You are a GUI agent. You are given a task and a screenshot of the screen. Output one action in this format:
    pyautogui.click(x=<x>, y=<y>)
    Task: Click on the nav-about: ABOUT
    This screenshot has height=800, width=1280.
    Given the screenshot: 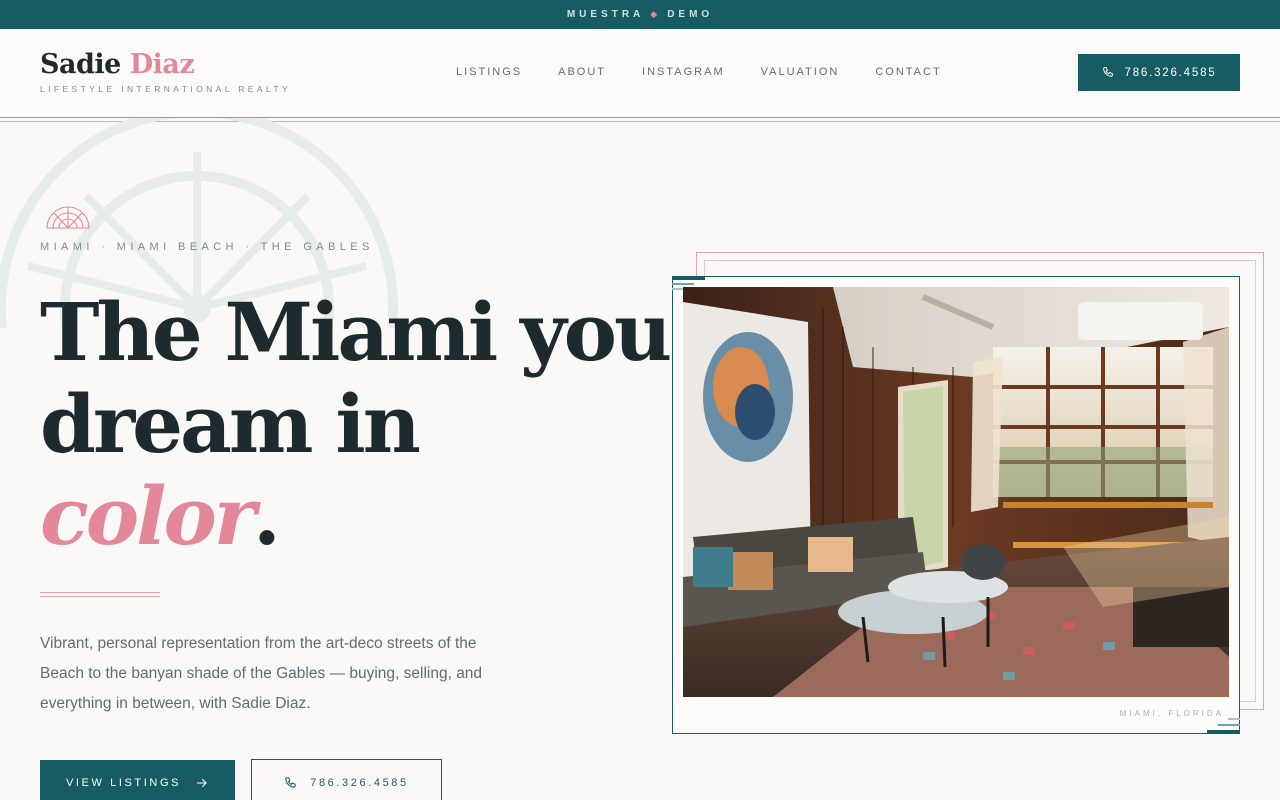 What is the action you would take?
    pyautogui.click(x=582, y=72)
    